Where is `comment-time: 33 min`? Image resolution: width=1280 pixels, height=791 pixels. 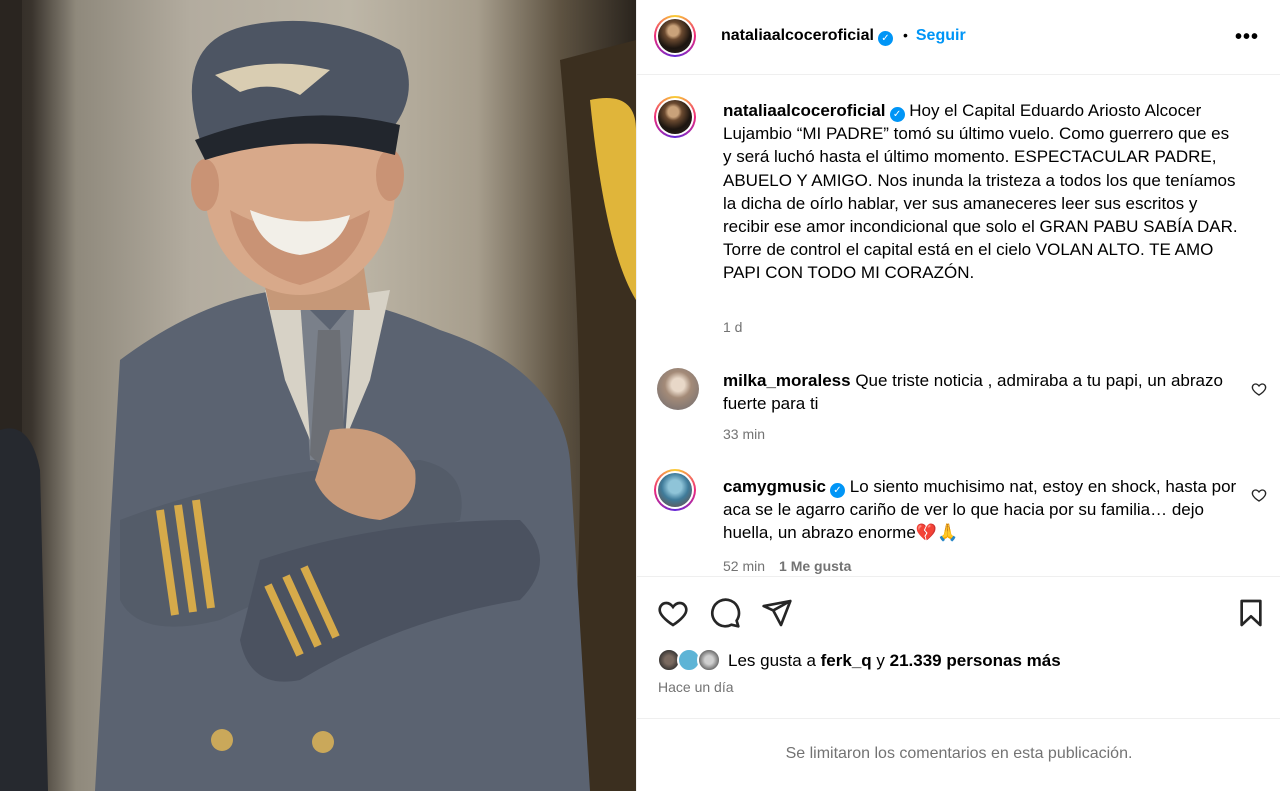 comment-time: 33 min is located at coordinates (744, 434).